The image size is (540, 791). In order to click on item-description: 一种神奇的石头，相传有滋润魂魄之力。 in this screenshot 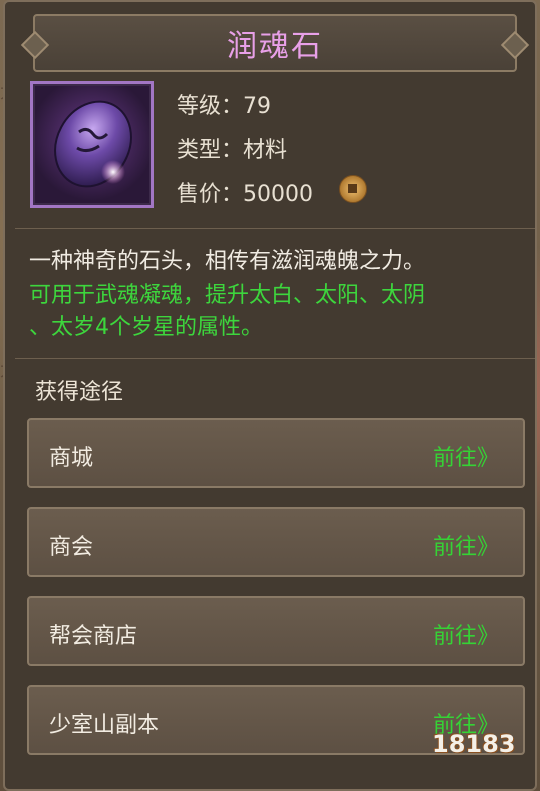, I will do `click(227, 261)`.